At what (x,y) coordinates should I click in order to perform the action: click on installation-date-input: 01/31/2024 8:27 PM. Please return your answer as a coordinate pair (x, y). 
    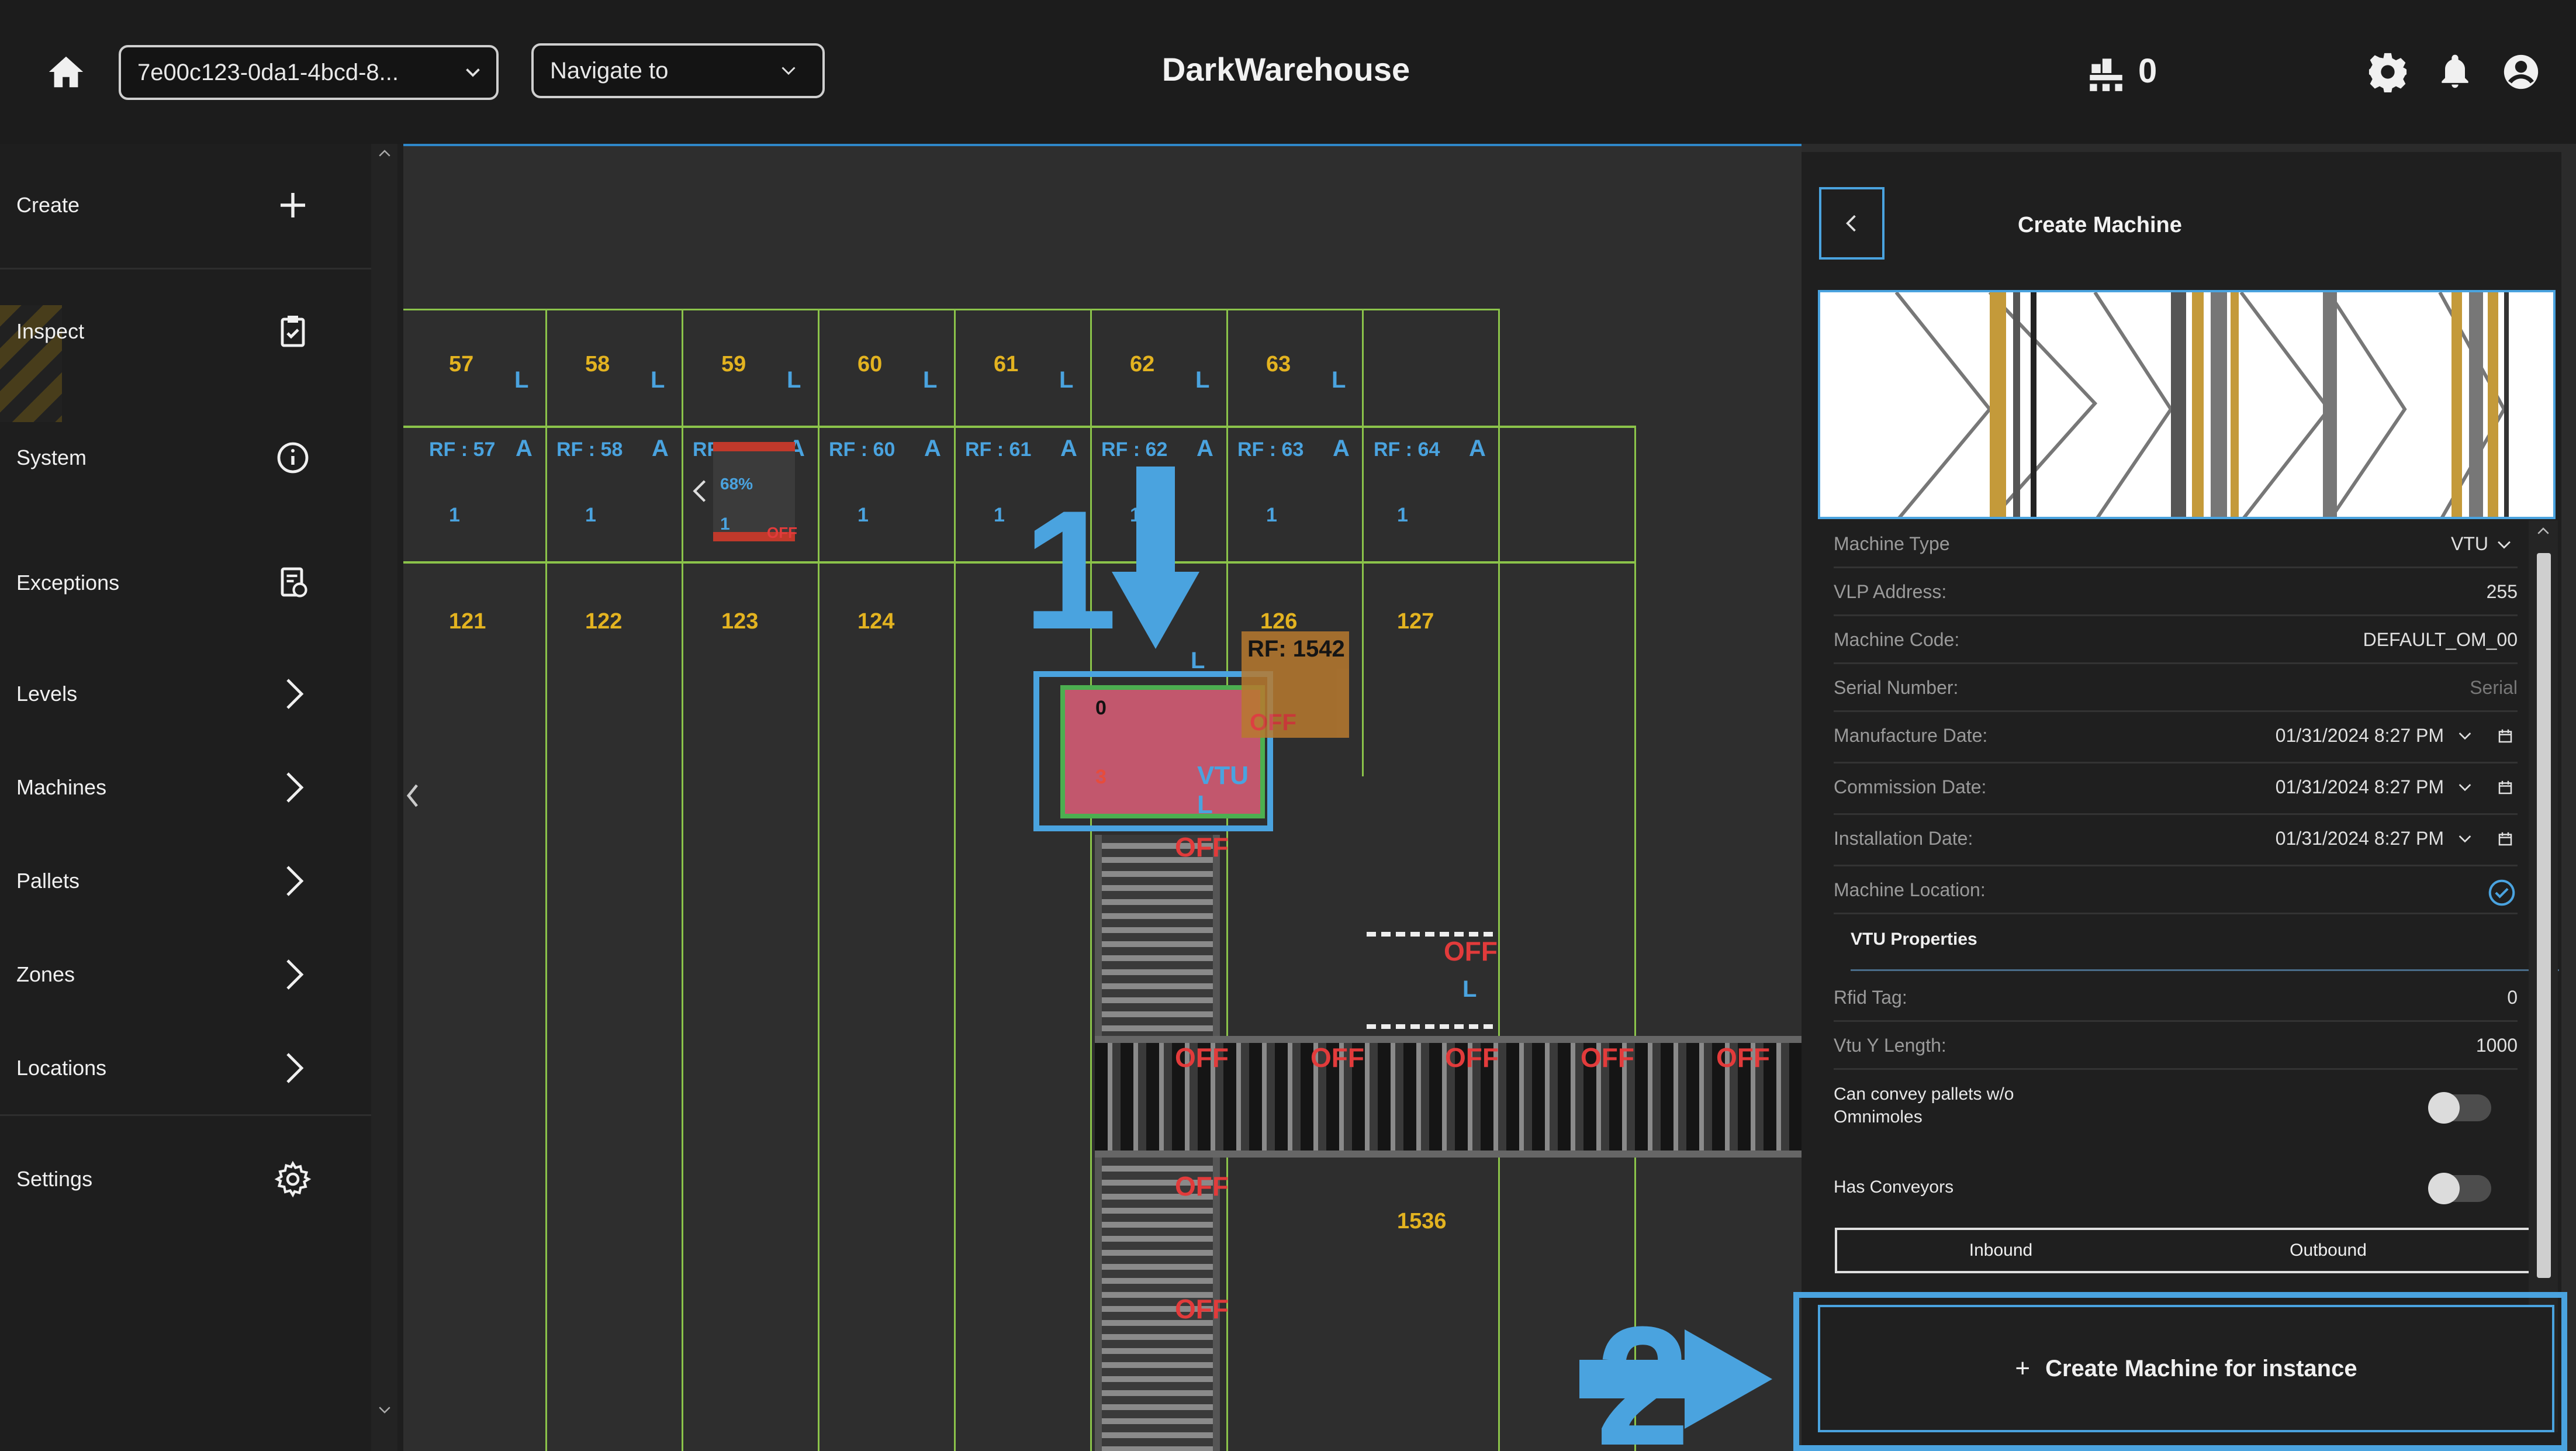
    Looking at the image, I should click on (2360, 838).